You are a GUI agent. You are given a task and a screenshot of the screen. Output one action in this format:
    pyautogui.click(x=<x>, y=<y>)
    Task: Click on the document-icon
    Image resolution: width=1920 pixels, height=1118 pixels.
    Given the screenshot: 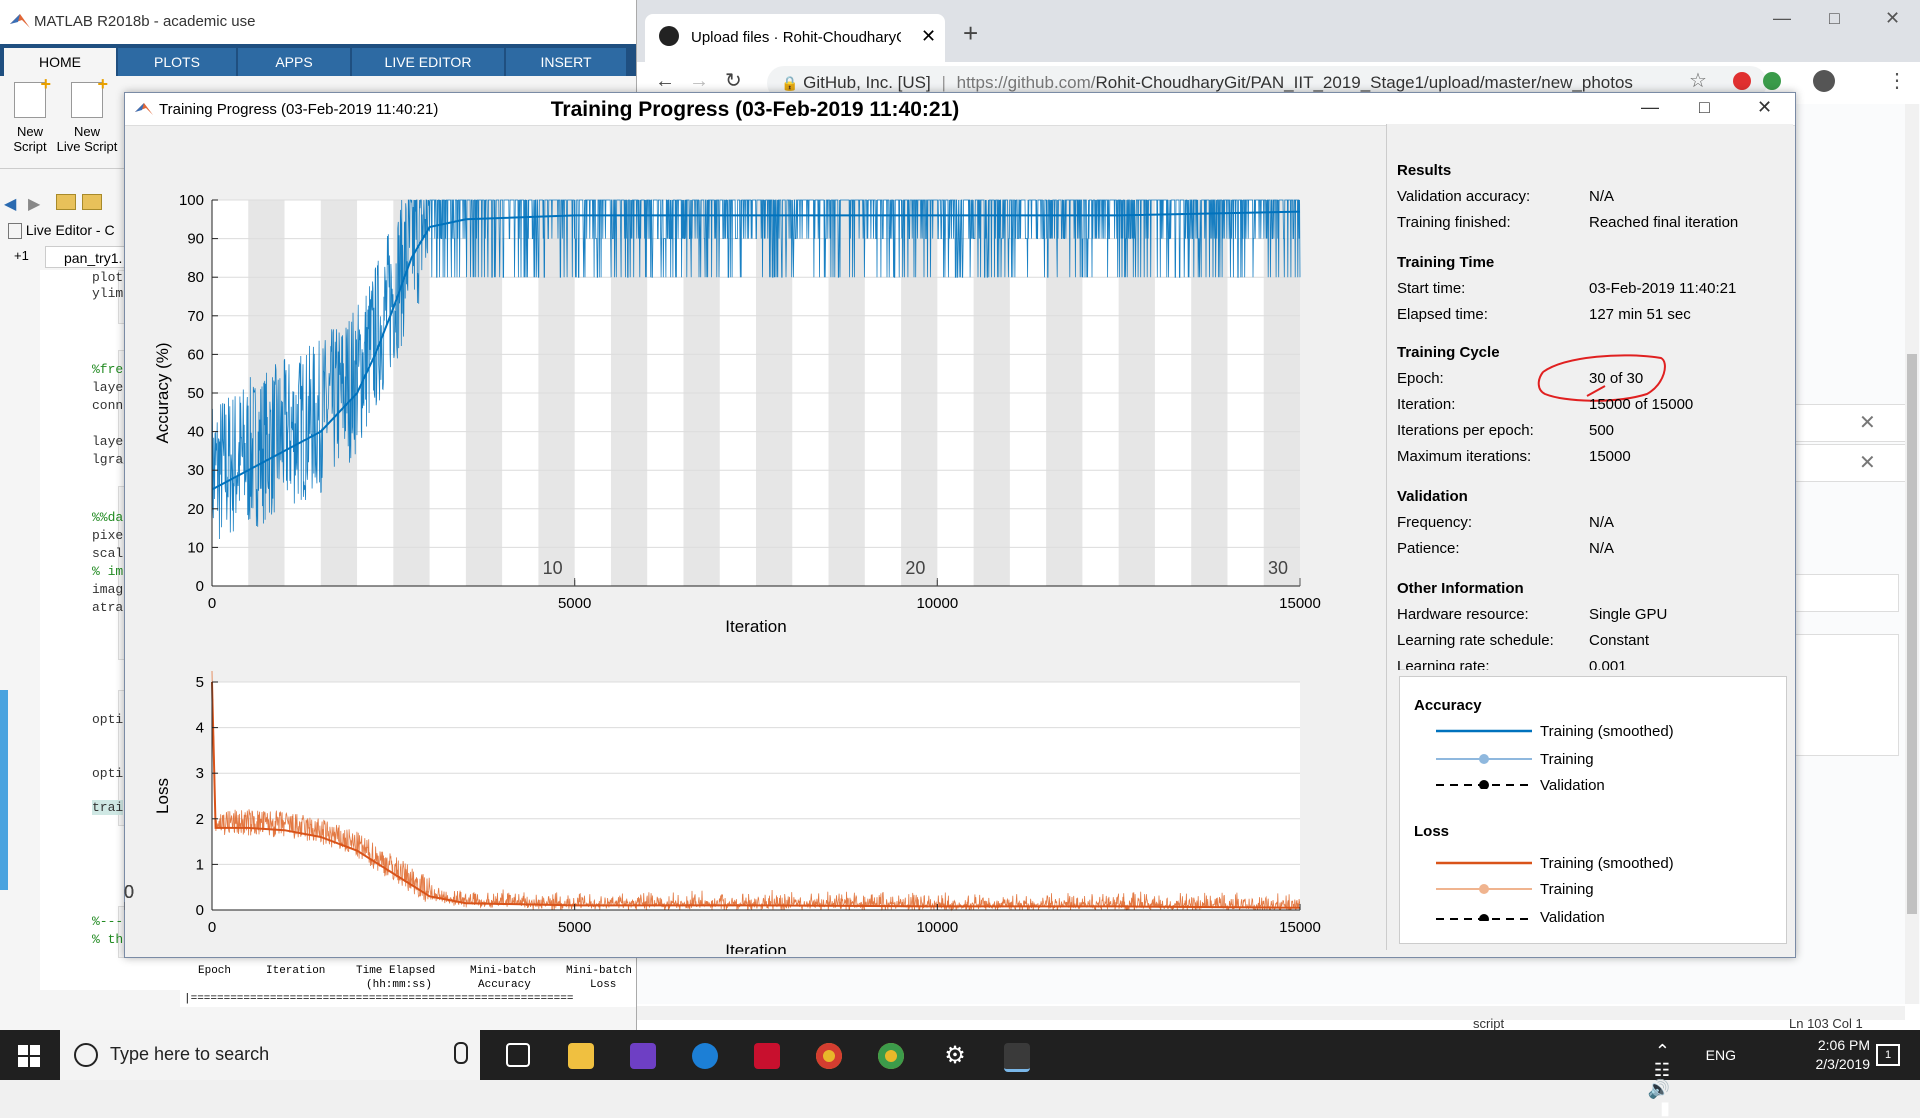 What is the action you would take?
    pyautogui.click(x=15, y=231)
    